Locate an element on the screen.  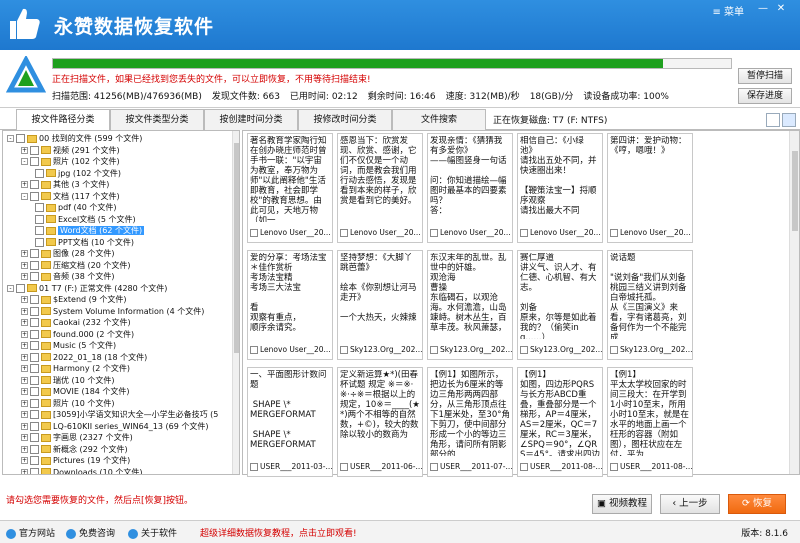
tree-item: + Downloads (10 个文件) is located at coordinates (81, 470).